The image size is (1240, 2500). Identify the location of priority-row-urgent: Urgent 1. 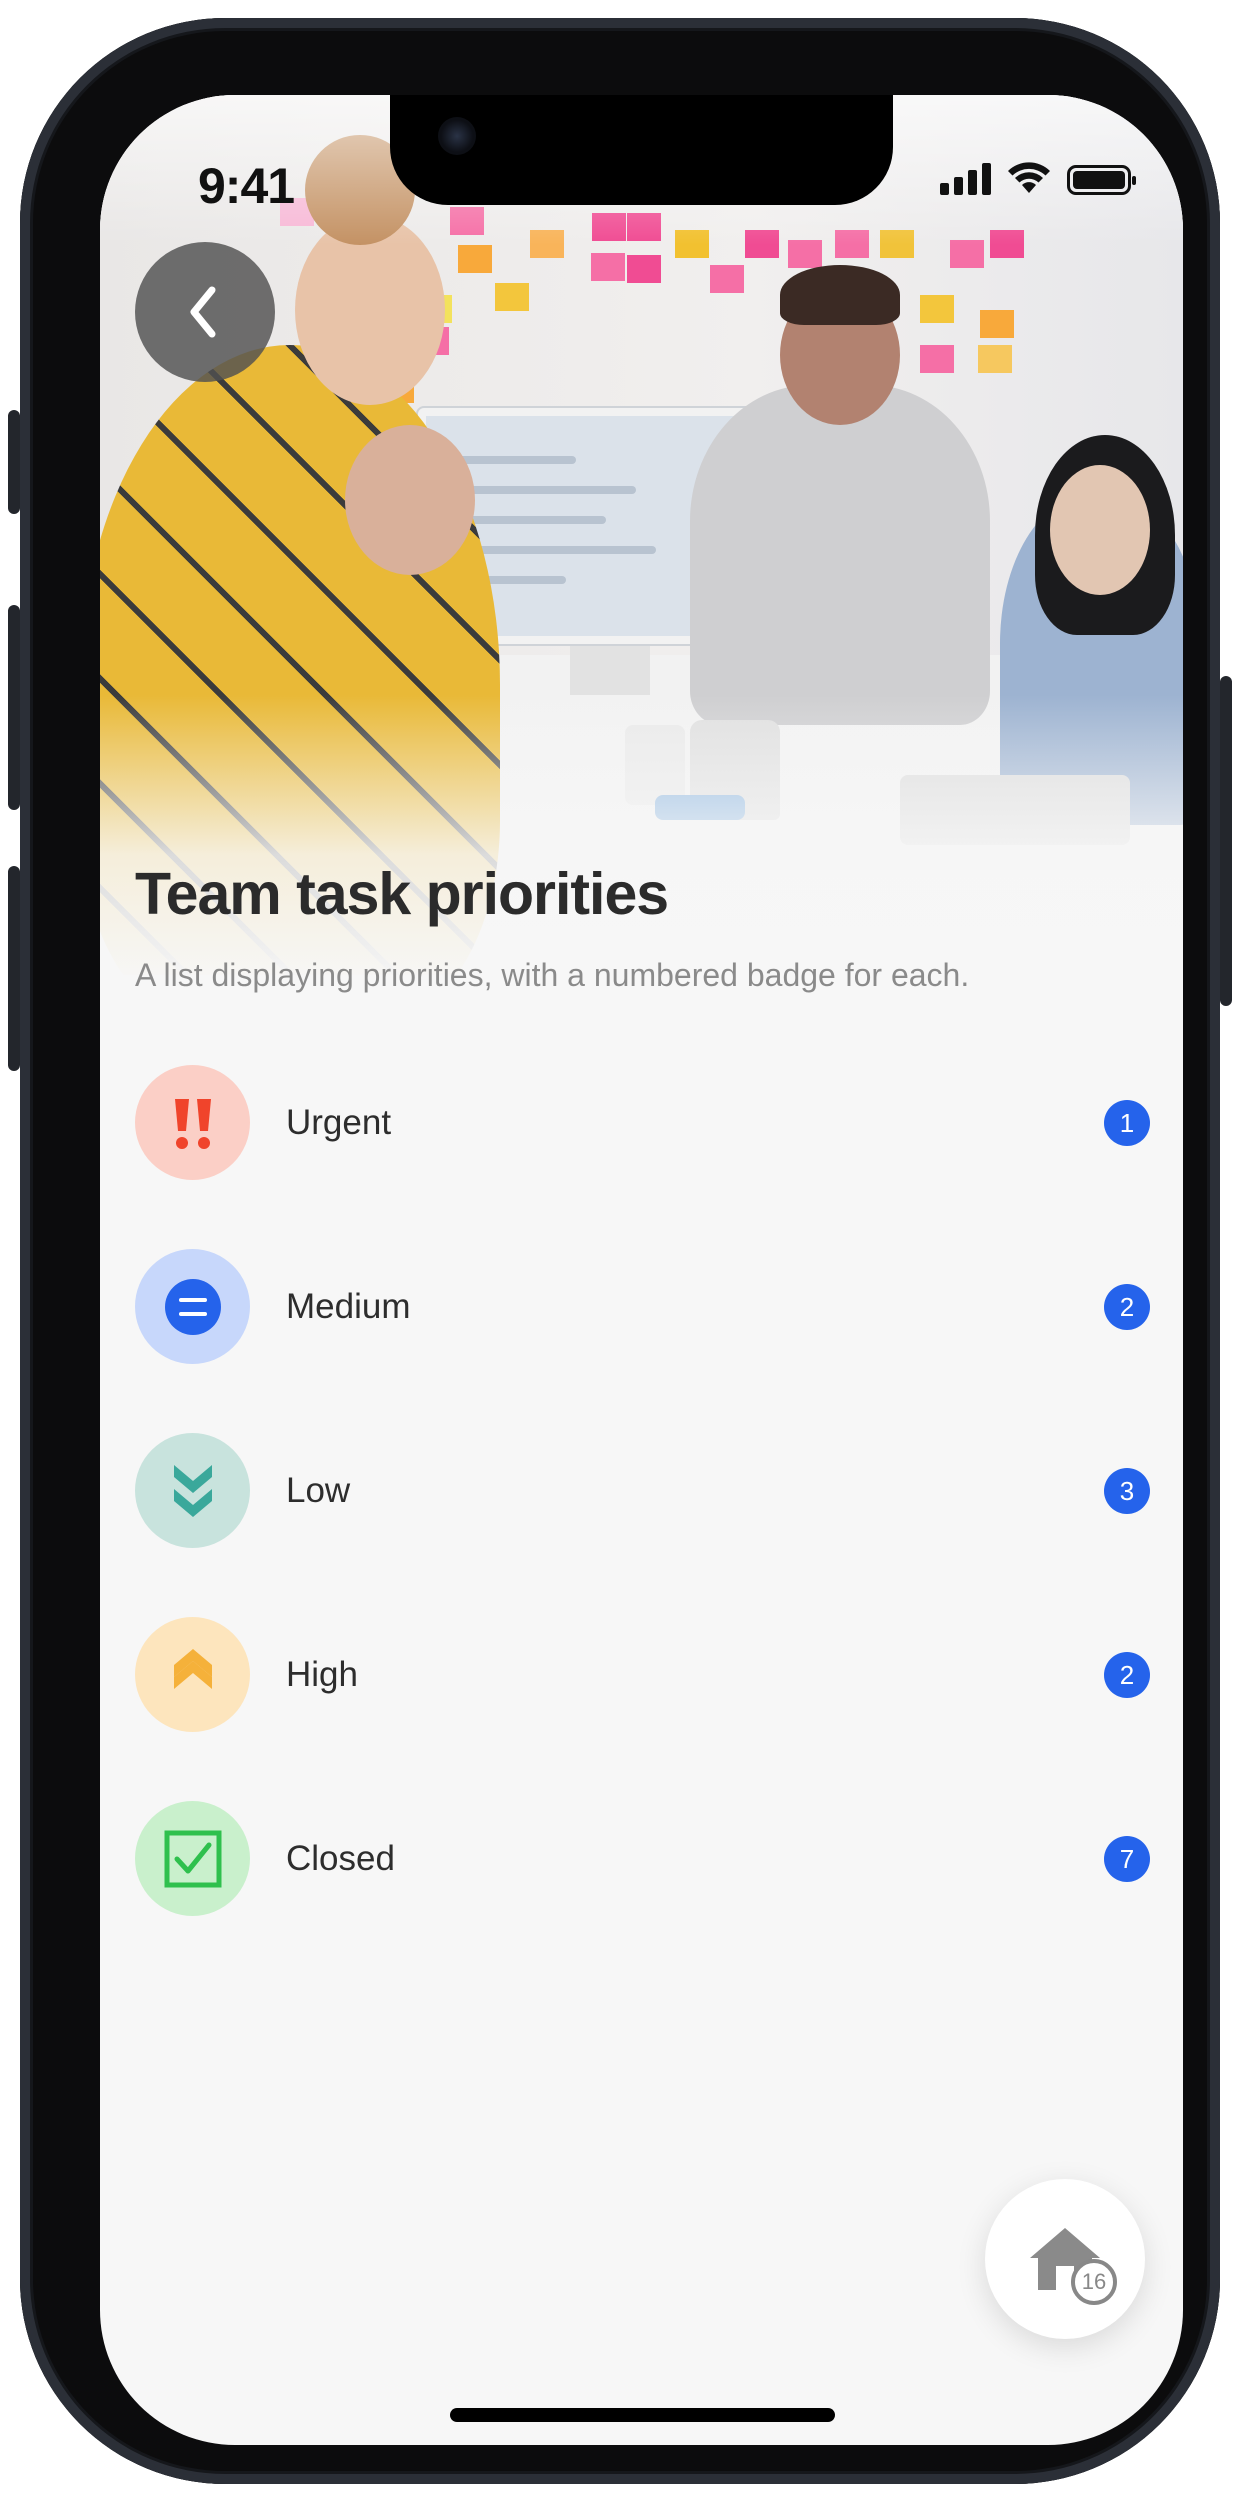
(642, 1122).